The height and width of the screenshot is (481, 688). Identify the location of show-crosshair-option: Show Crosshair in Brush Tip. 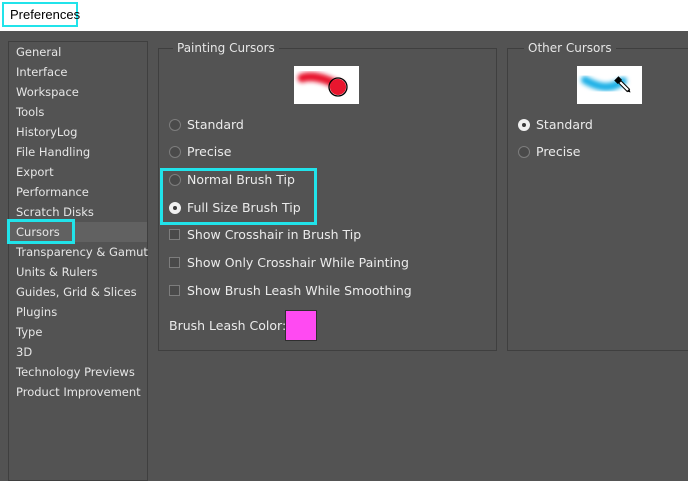
(329, 235).